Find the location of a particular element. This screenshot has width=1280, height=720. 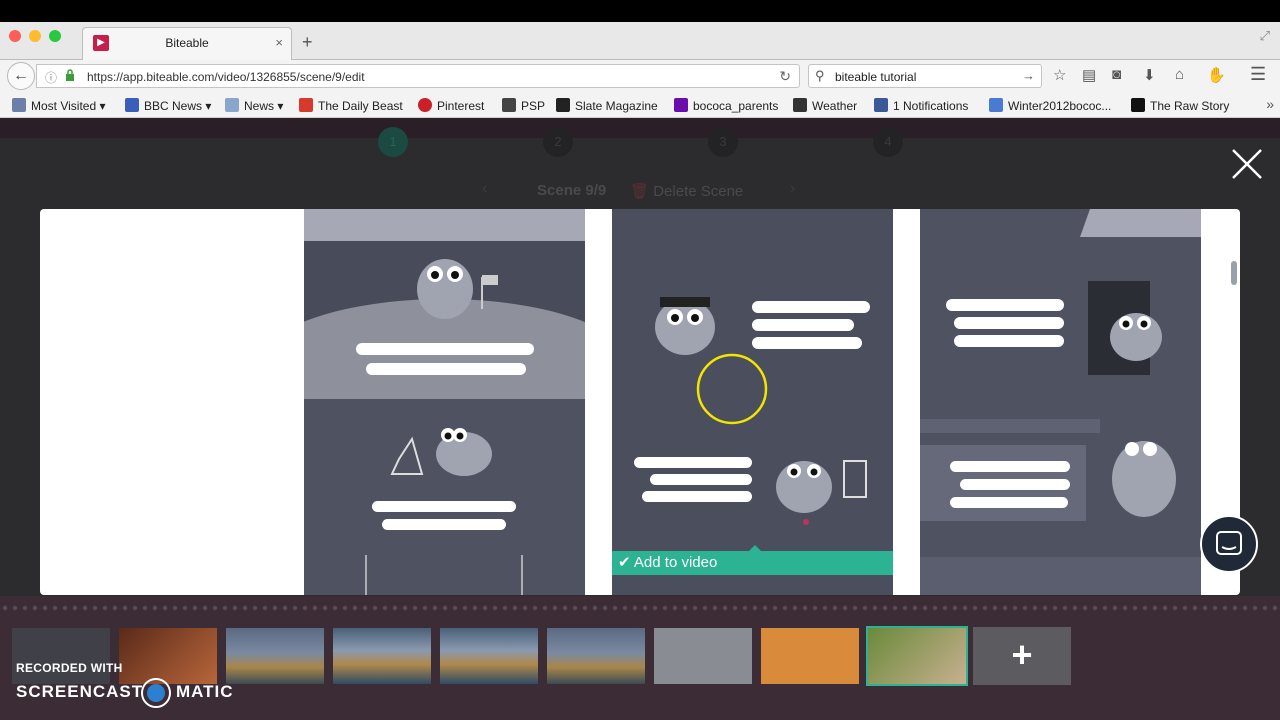

star-folder-icon is located at coordinates (19, 105).